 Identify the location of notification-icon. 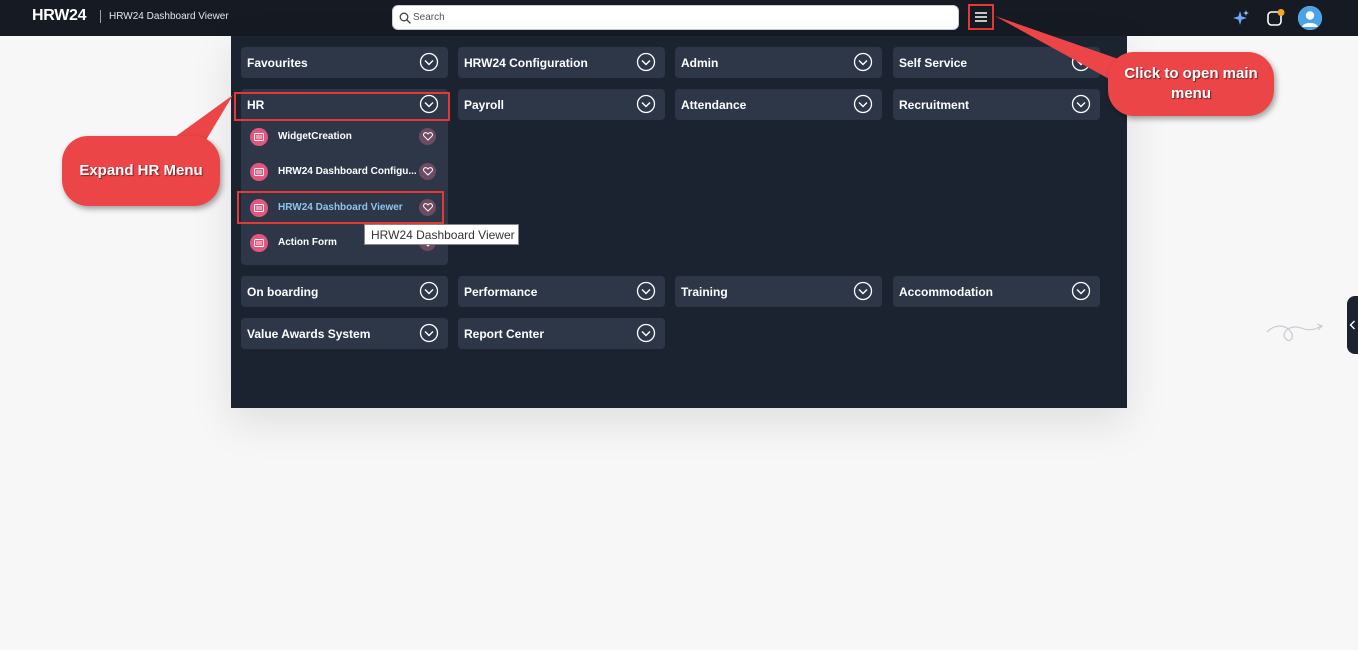
(1276, 18).